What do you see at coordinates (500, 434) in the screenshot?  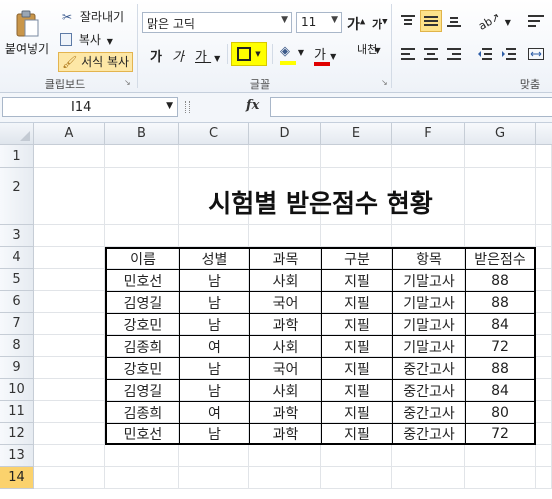 I see `table-cell: 72` at bounding box center [500, 434].